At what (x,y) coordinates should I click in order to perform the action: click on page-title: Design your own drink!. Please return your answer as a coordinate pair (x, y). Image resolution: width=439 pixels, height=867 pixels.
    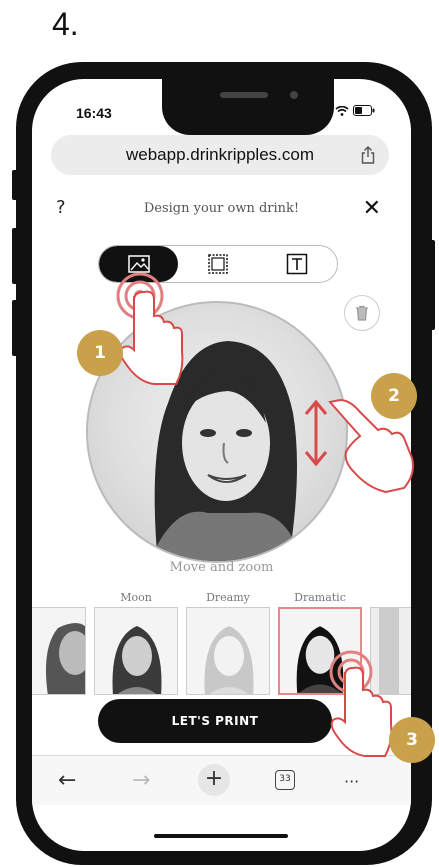
    Looking at the image, I should click on (221, 208).